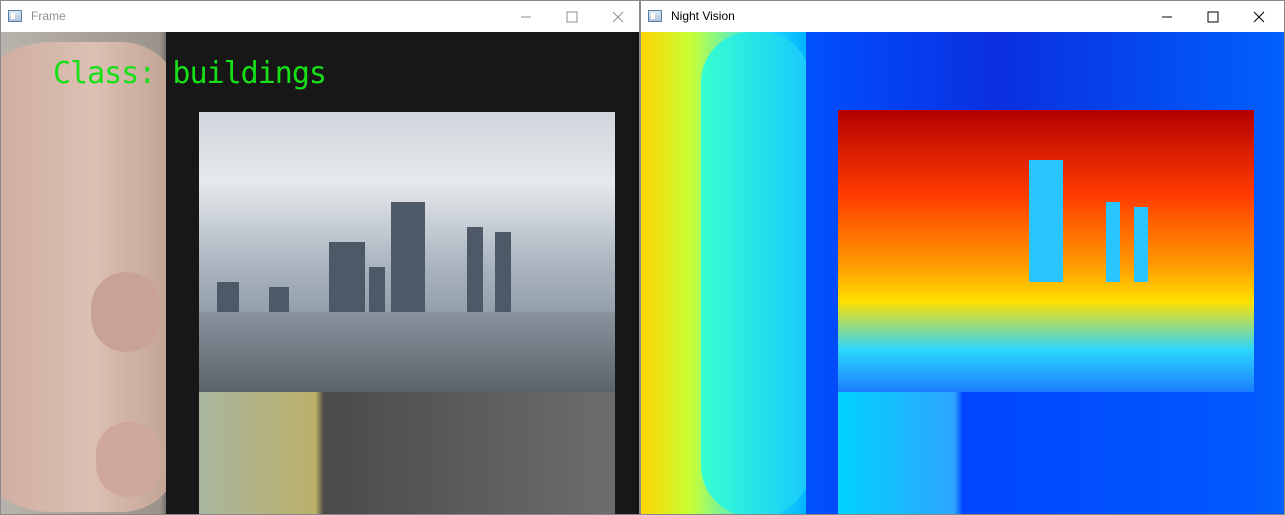 The image size is (1285, 515). Describe the element at coordinates (703, 16) in the screenshot. I see `window-title: Night Vision` at that location.